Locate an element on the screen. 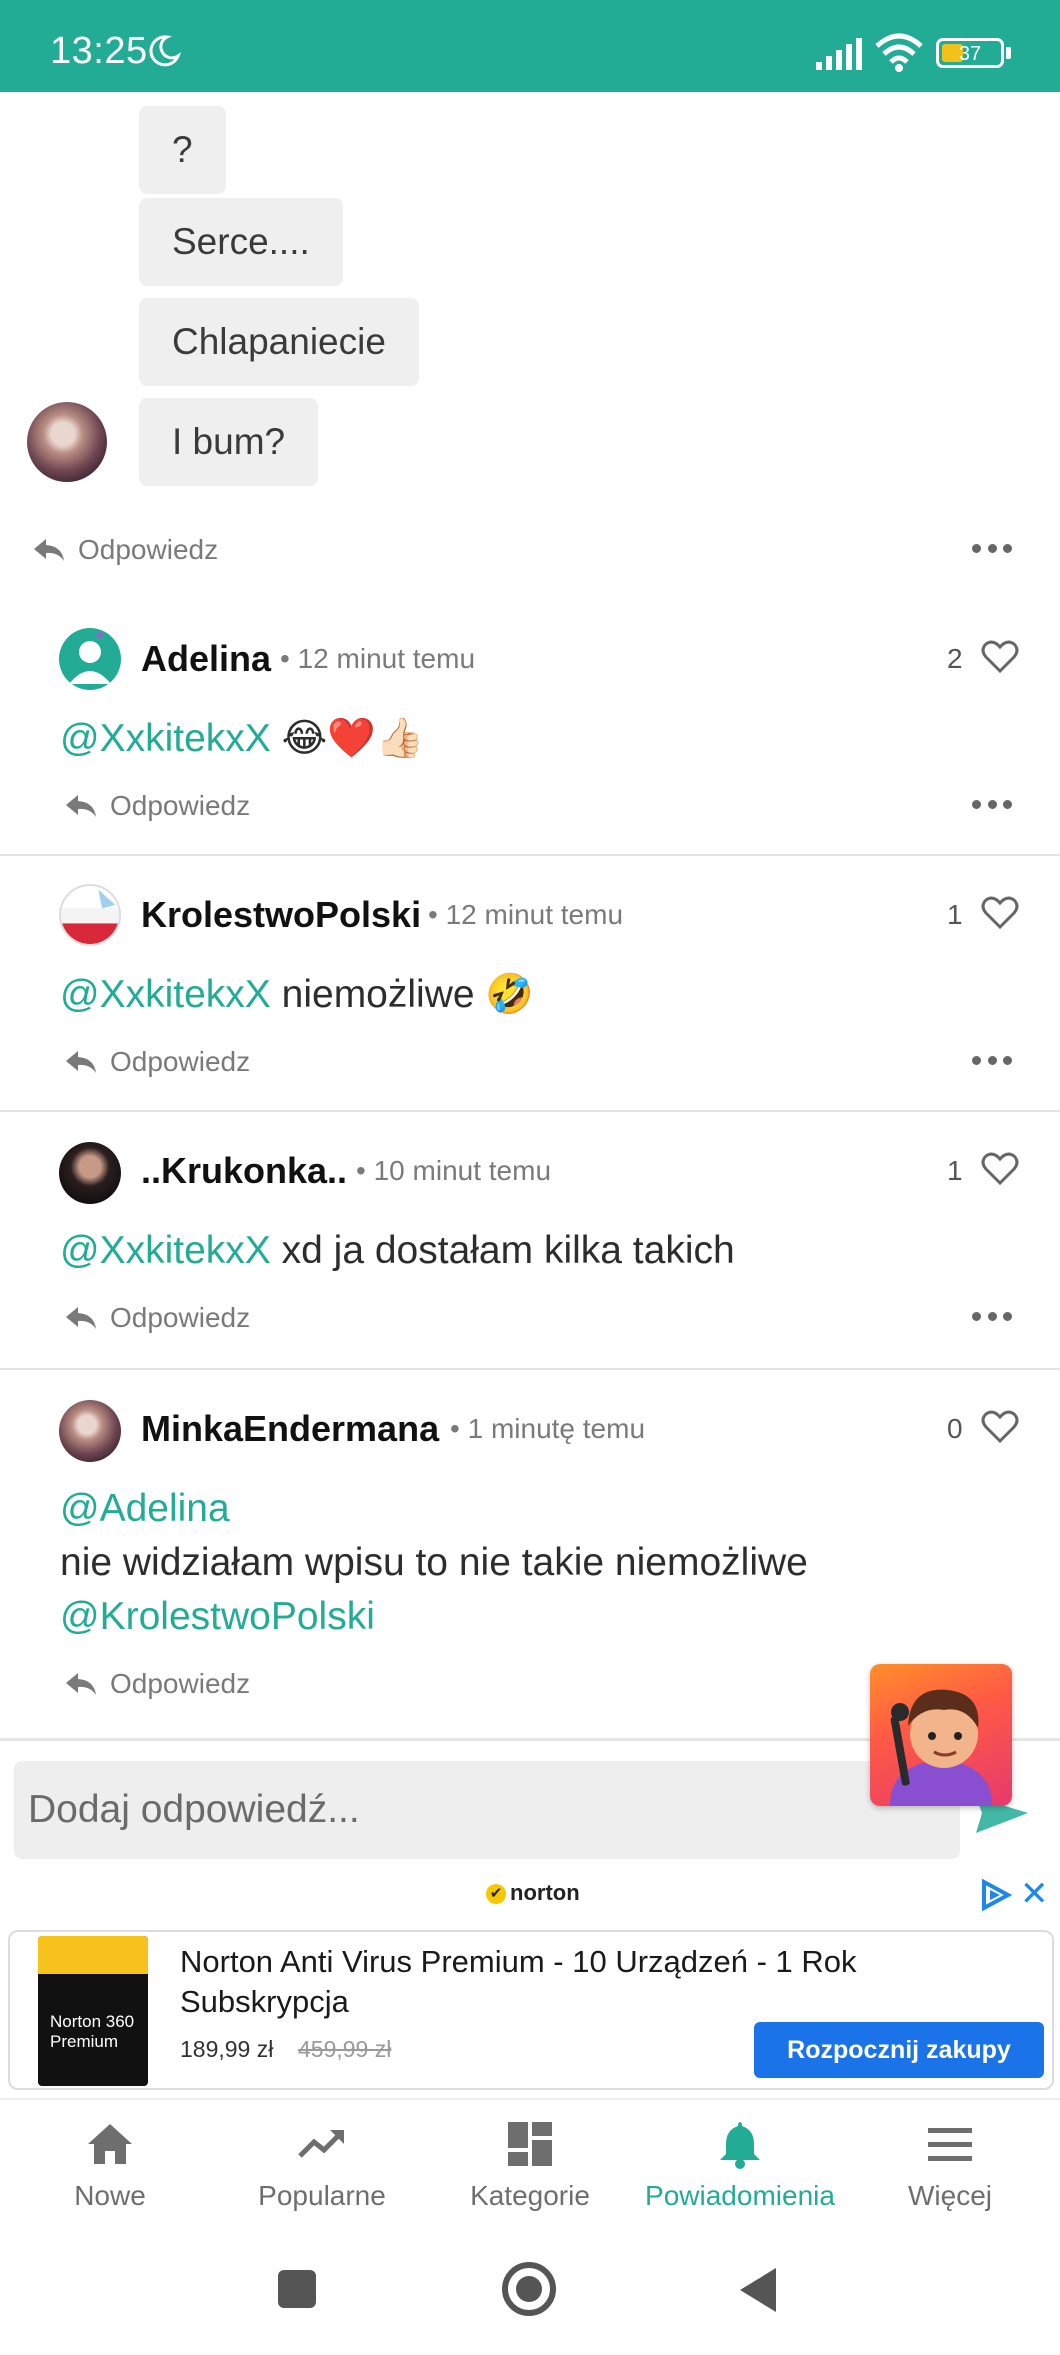  comment-text: 😂❤️👍🏻 is located at coordinates (347, 738).